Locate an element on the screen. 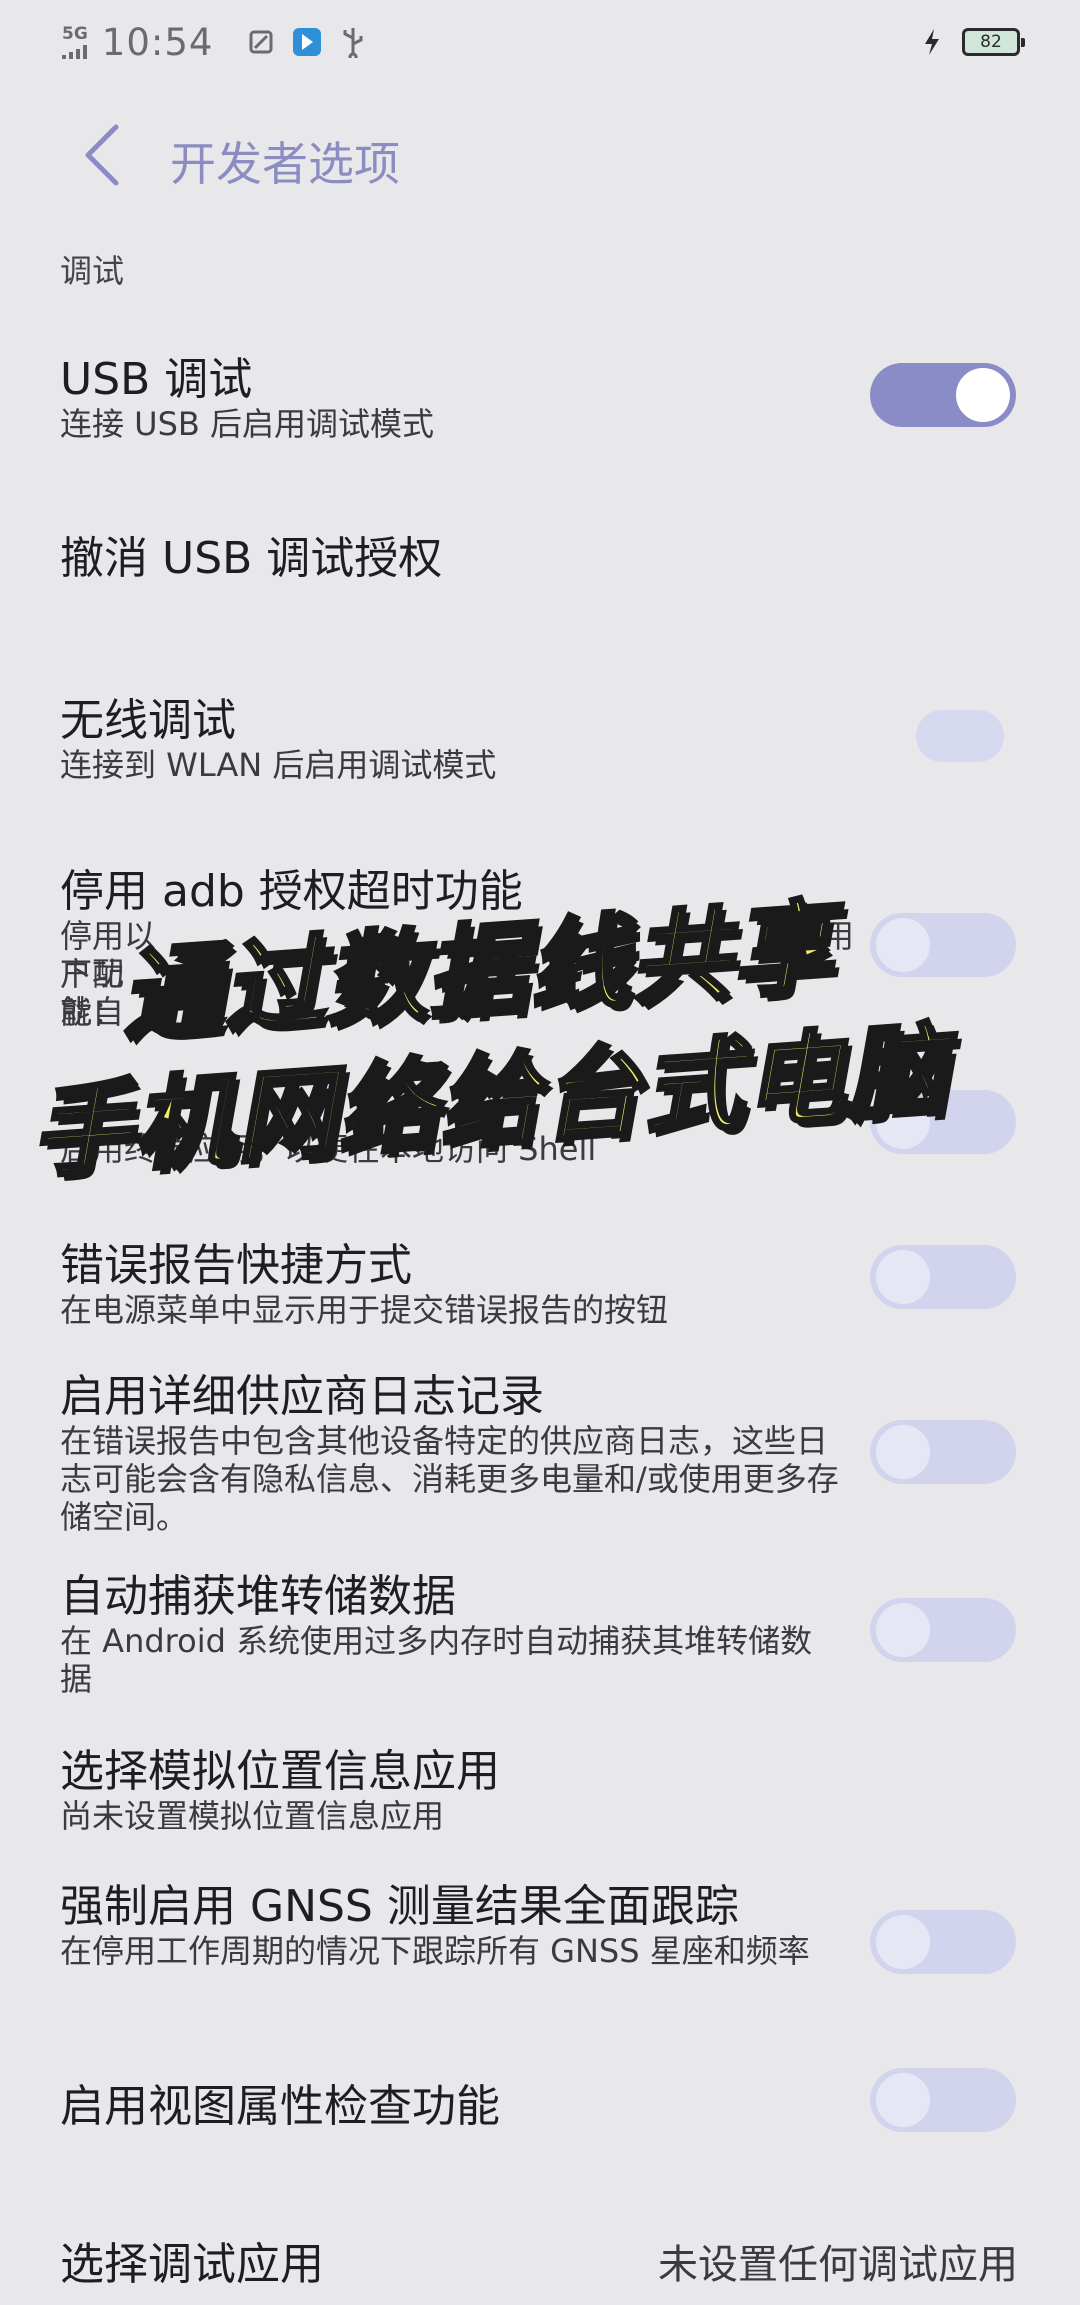 The width and height of the screenshot is (1080, 2305). usb-icon is located at coordinates (353, 42).